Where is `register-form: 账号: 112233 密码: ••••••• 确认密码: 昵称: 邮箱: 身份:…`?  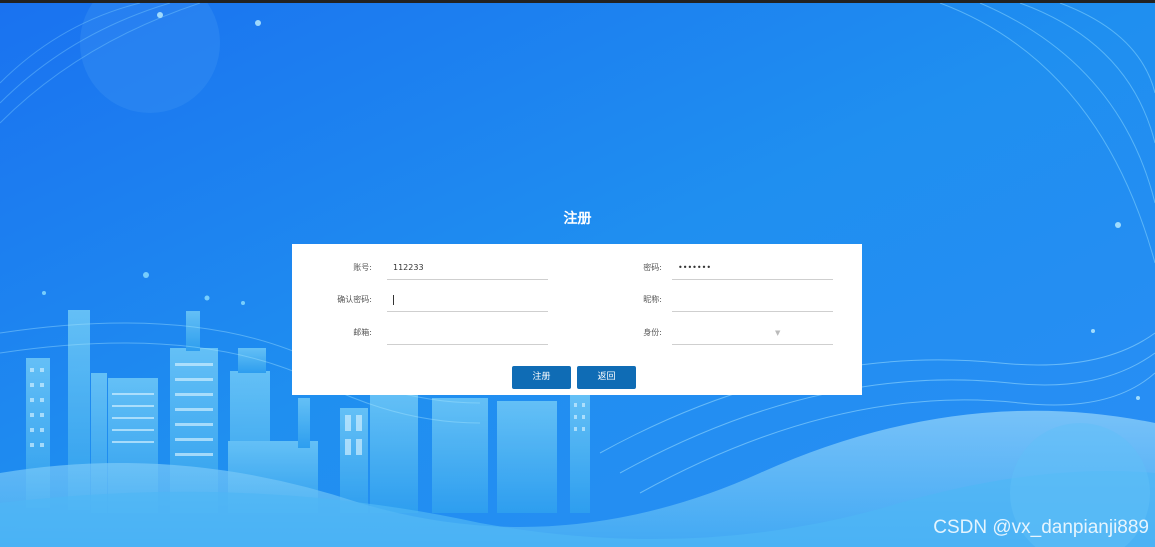 register-form: 账号: 112233 密码: ••••••• 确认密码: 昵称: 邮箱: 身份:… is located at coordinates (577, 319).